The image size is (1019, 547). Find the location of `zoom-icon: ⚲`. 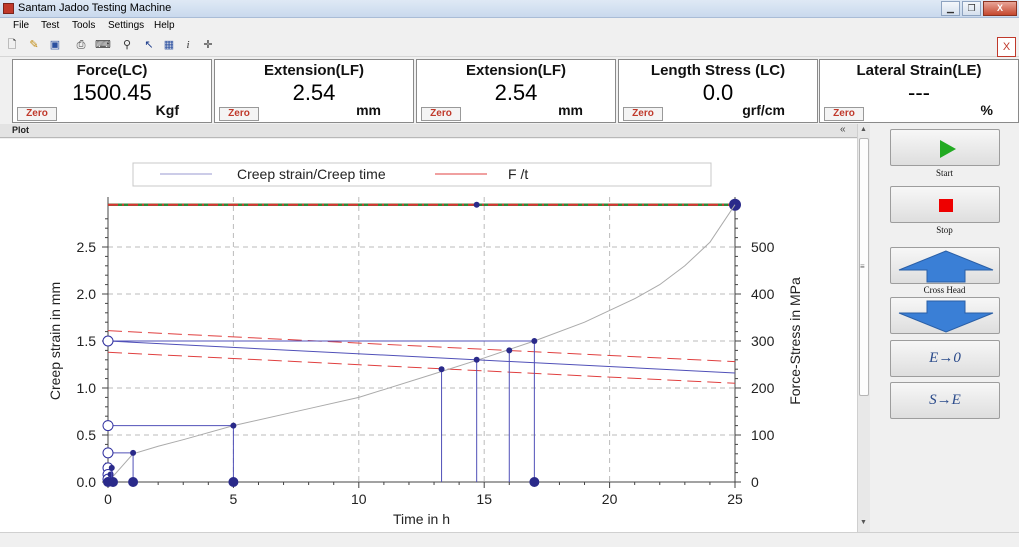

zoom-icon: ⚲ is located at coordinates (127, 45).